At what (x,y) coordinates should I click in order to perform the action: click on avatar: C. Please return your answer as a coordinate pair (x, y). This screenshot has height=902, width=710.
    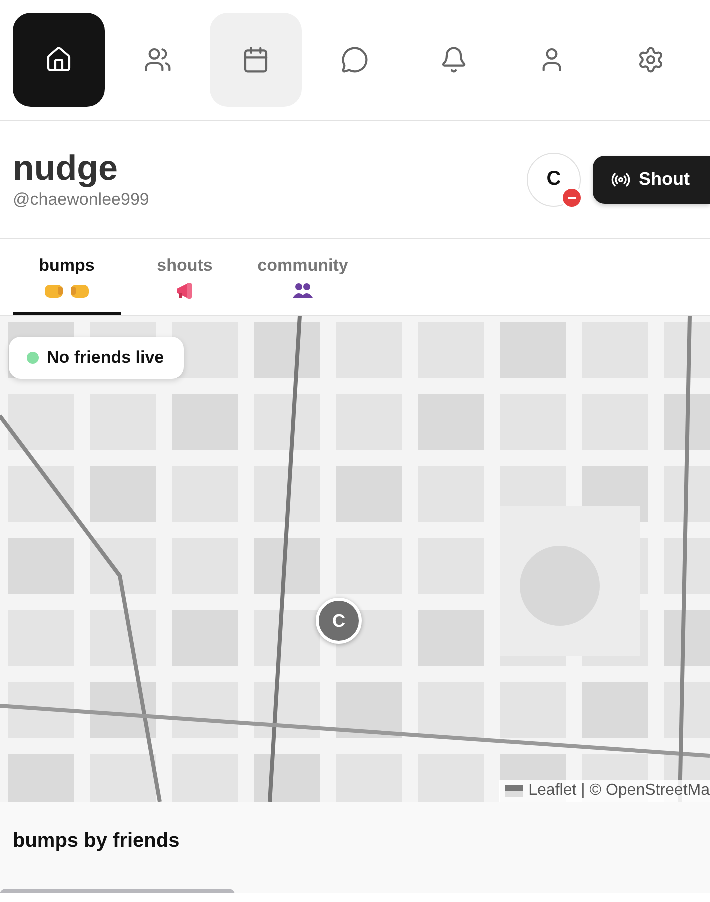
    Looking at the image, I should click on (554, 179).